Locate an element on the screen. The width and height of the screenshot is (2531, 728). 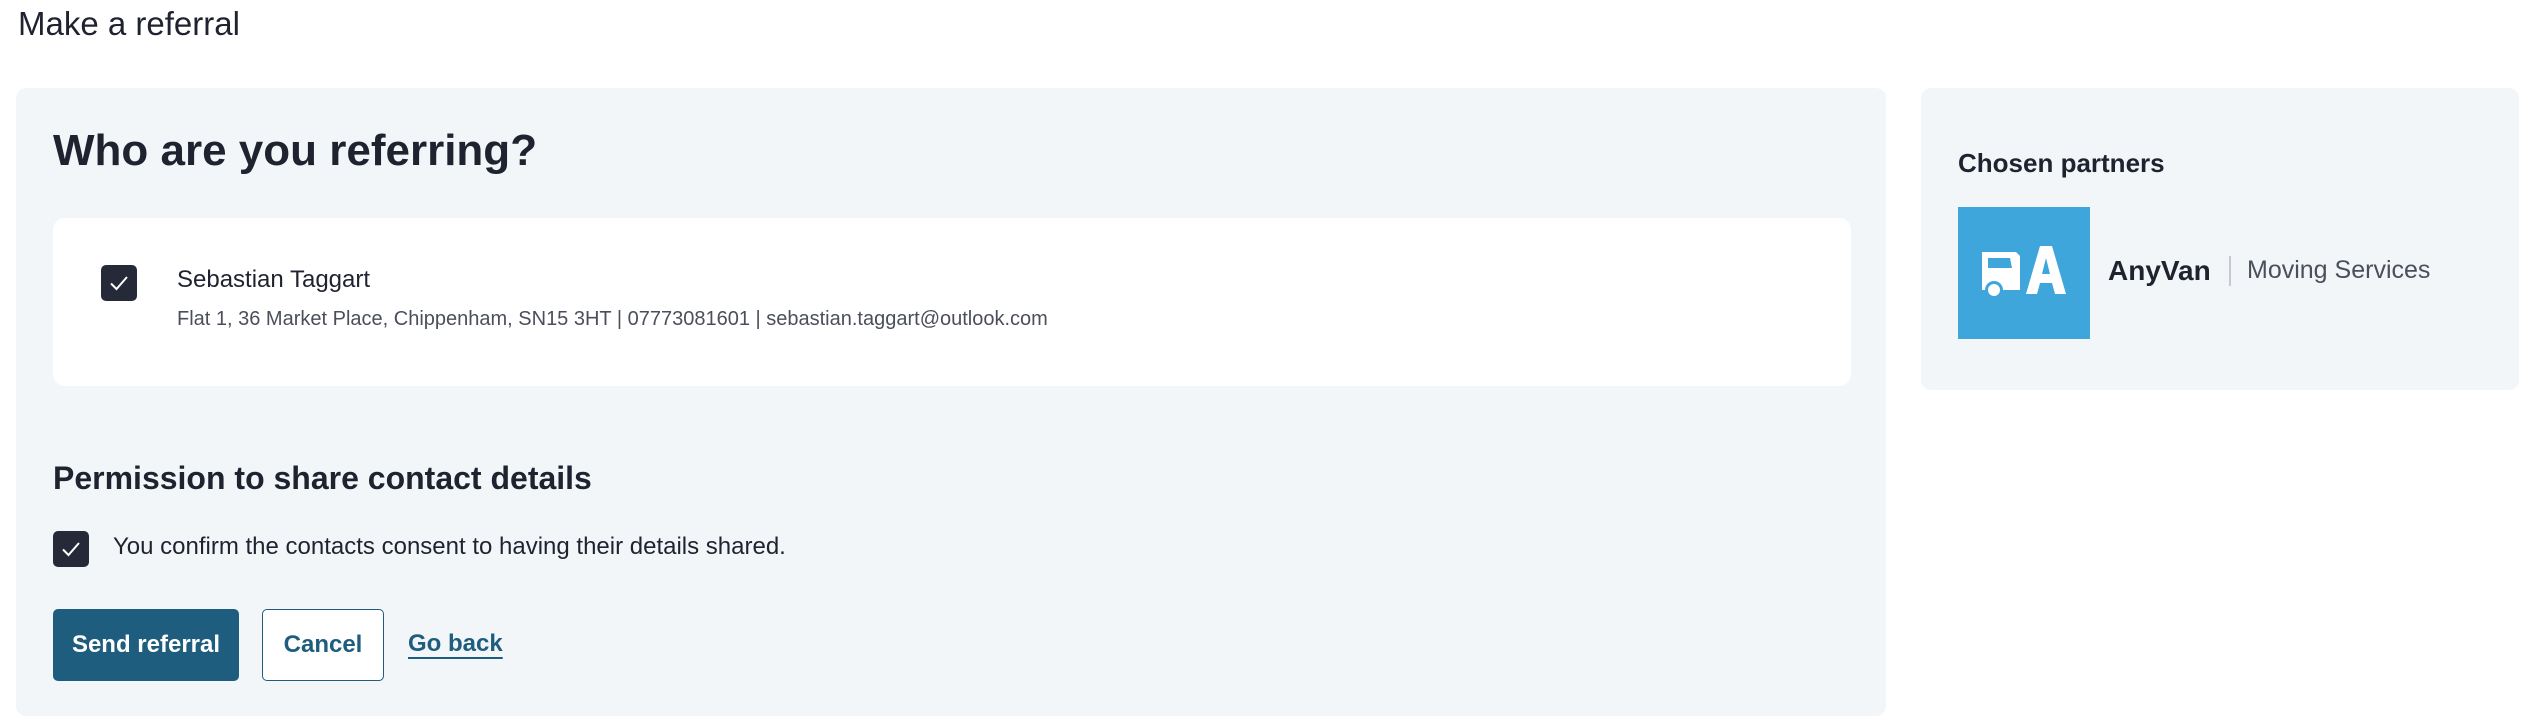
go-back-link: Go back is located at coordinates (455, 644).